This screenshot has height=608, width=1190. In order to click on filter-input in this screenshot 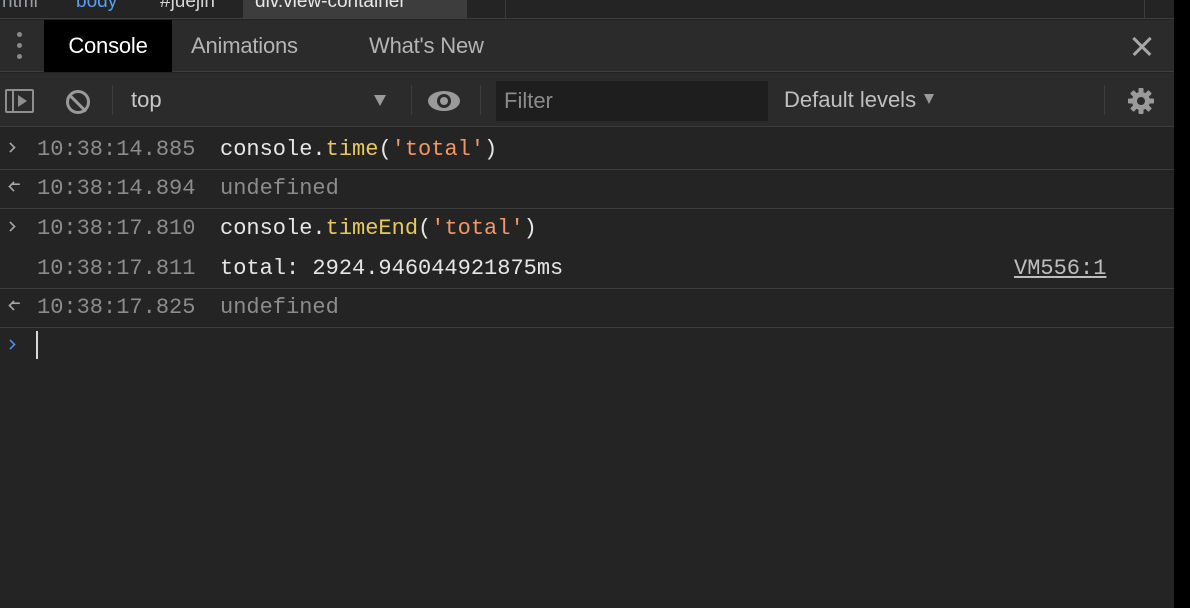, I will do `click(632, 101)`.